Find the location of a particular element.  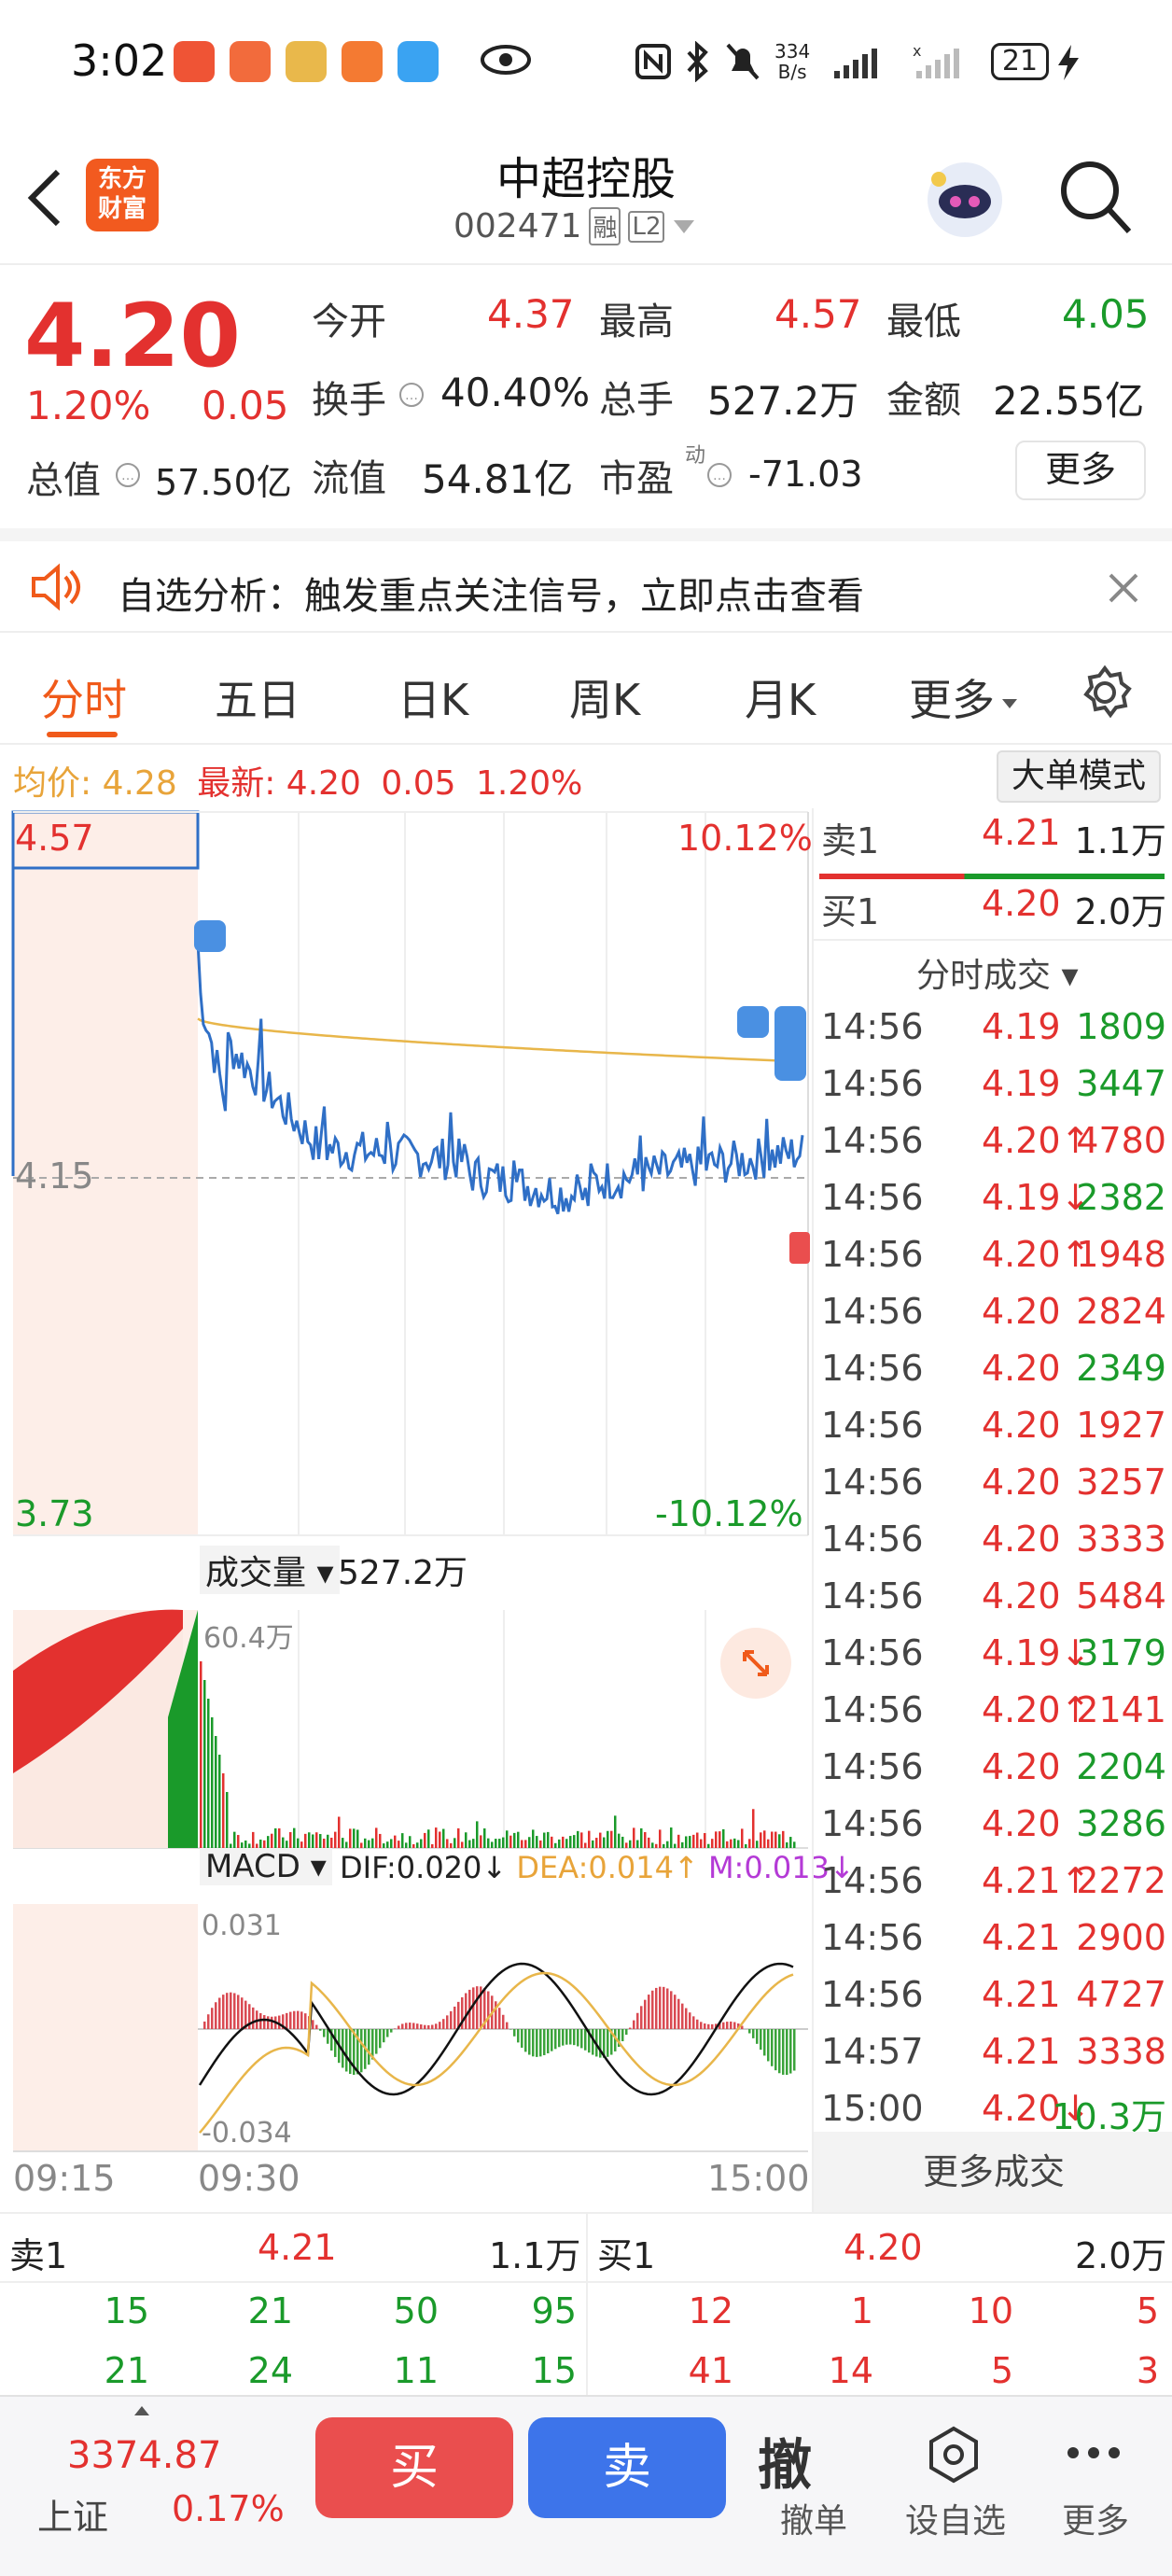

buy-button: 买 is located at coordinates (414, 2467).